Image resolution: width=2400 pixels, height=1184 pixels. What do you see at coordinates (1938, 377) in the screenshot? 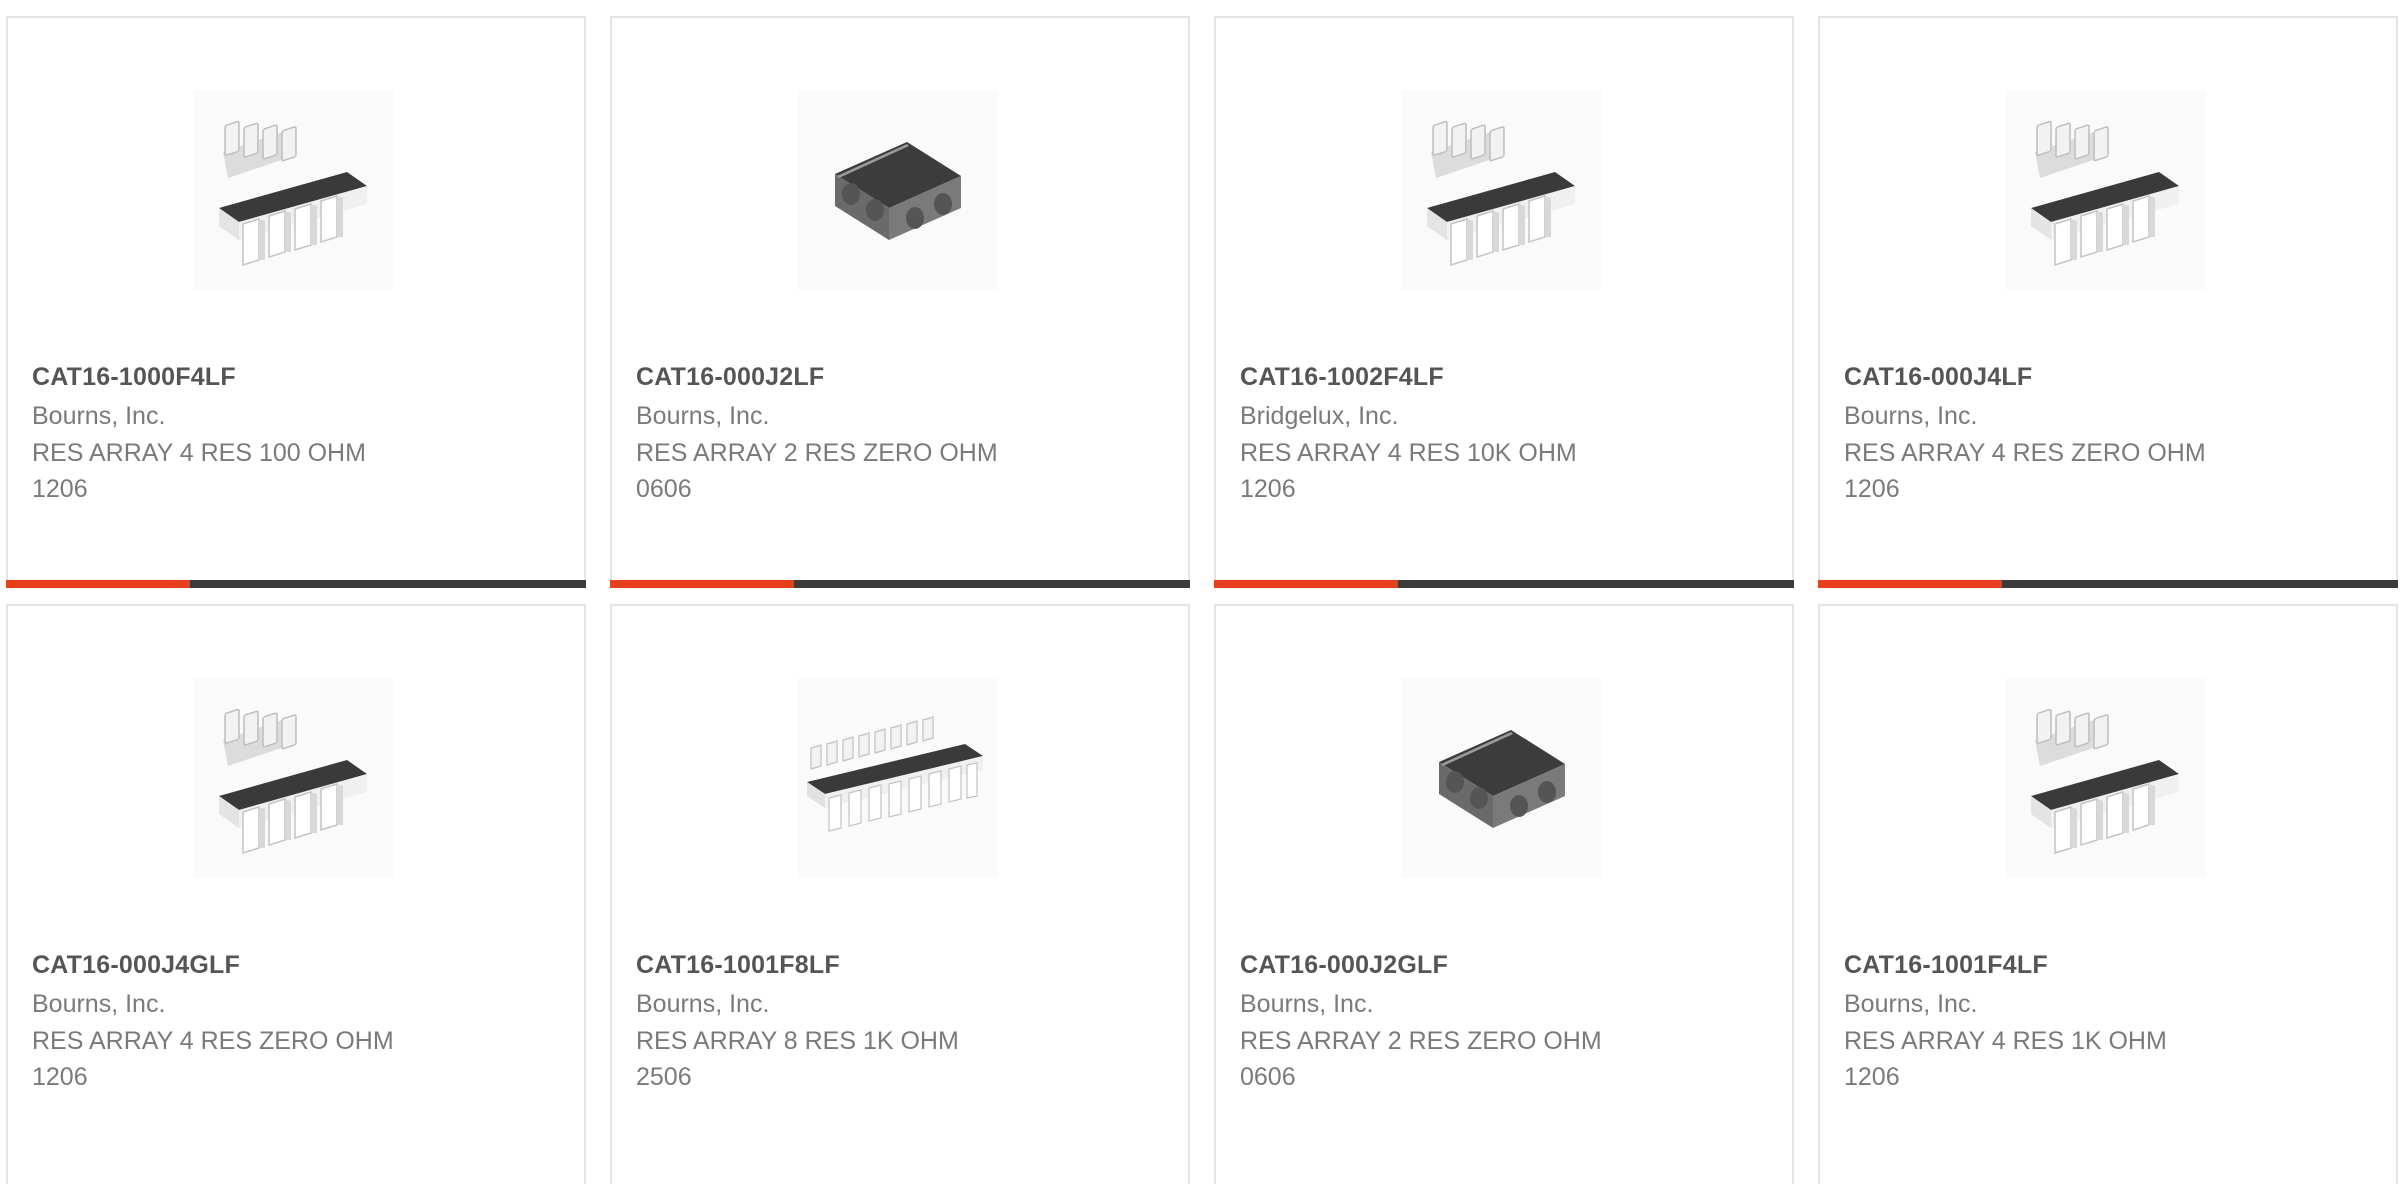
I see `product-part-number: CAT16-000J4LF` at bounding box center [1938, 377].